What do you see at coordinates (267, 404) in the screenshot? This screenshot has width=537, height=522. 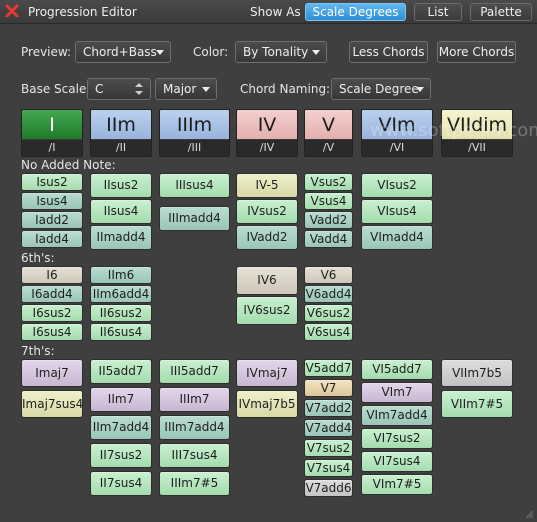 I see `chord-button: IVmaj7b5` at bounding box center [267, 404].